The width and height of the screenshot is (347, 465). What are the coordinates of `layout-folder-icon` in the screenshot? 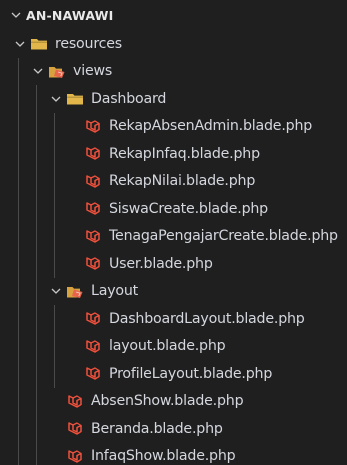 It's located at (76, 291).